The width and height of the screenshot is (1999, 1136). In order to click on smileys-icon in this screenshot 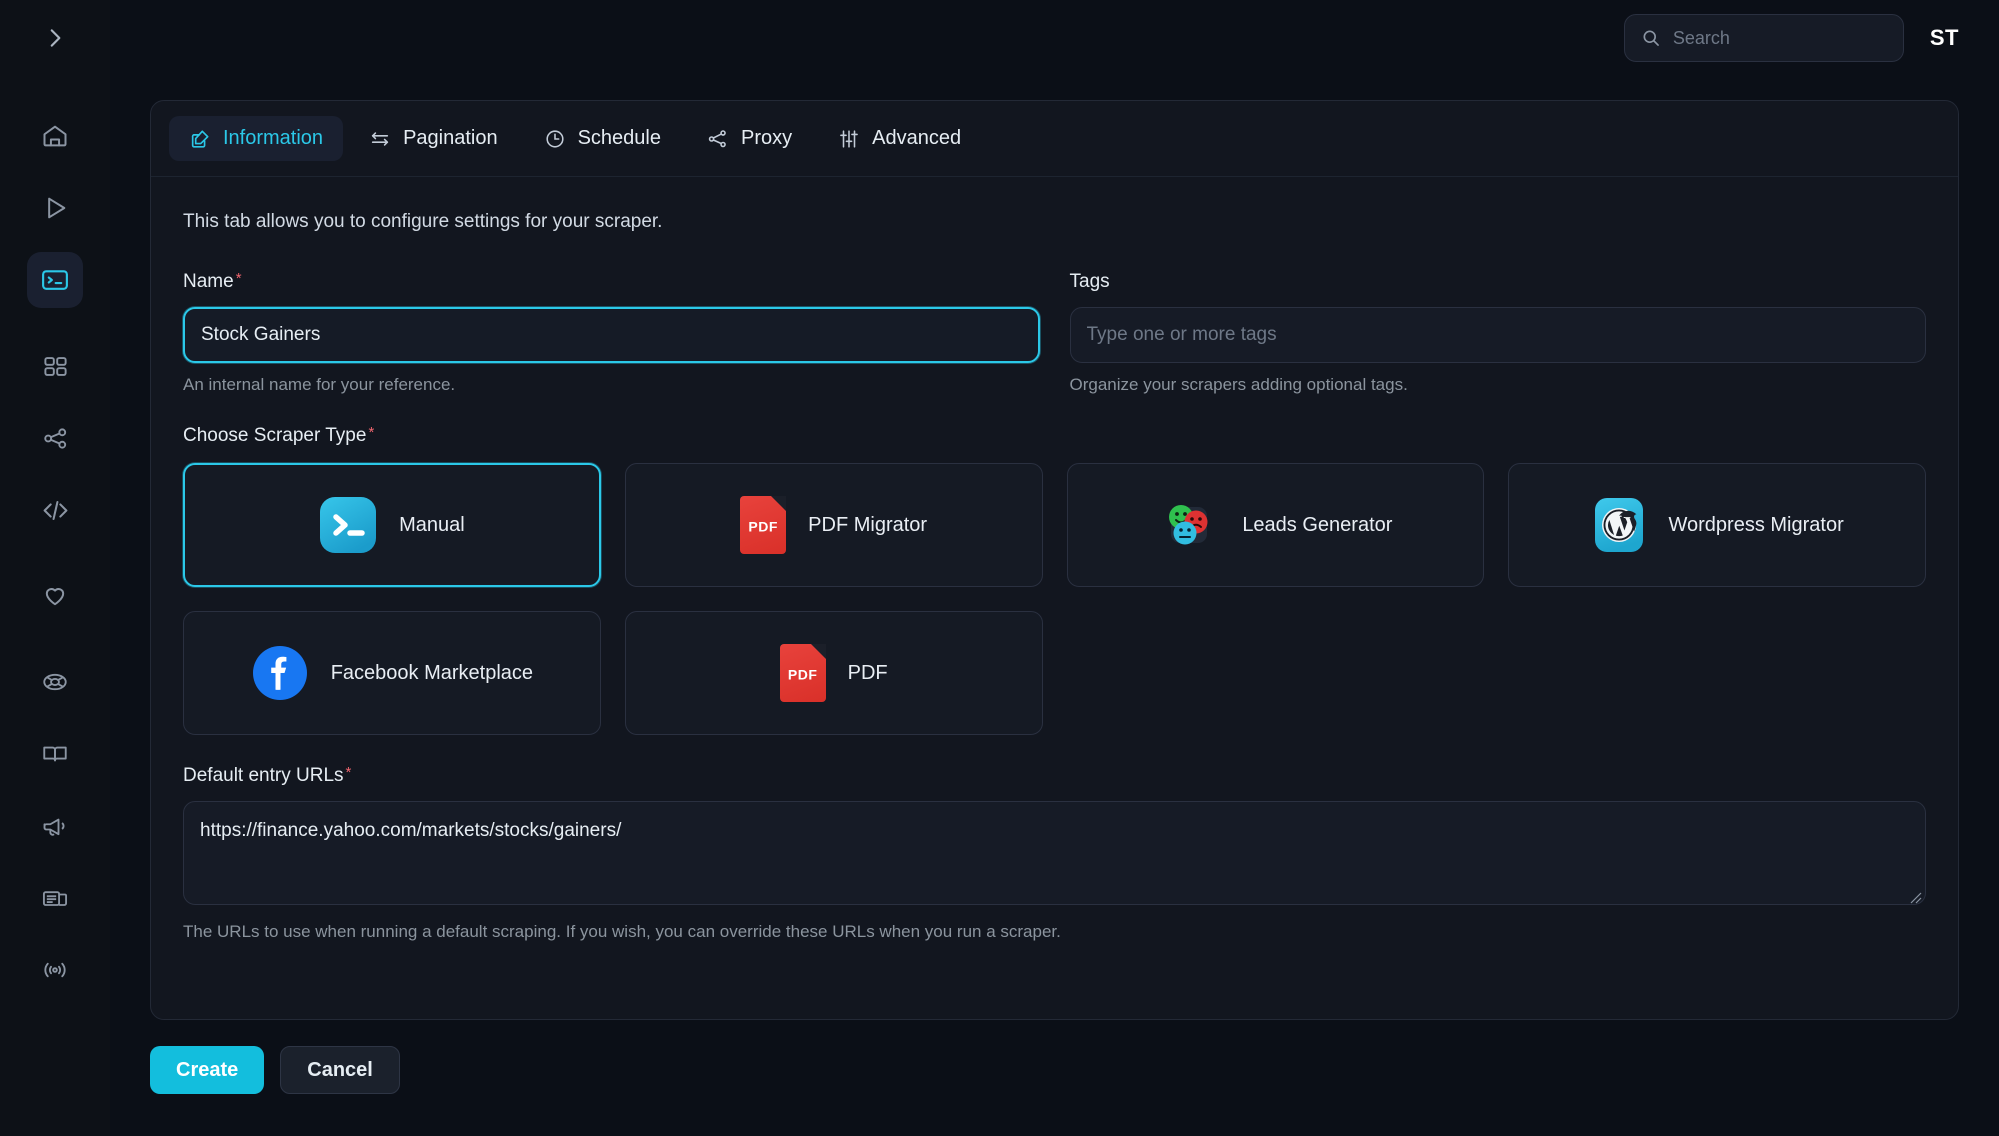, I will do `click(1189, 525)`.